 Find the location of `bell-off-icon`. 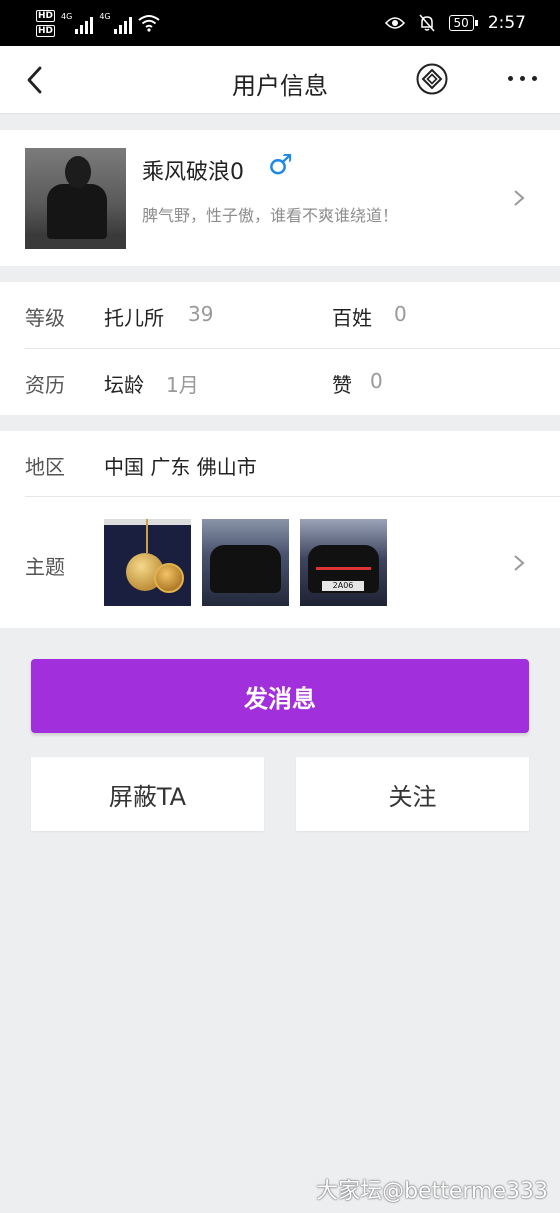

bell-off-icon is located at coordinates (426, 23).